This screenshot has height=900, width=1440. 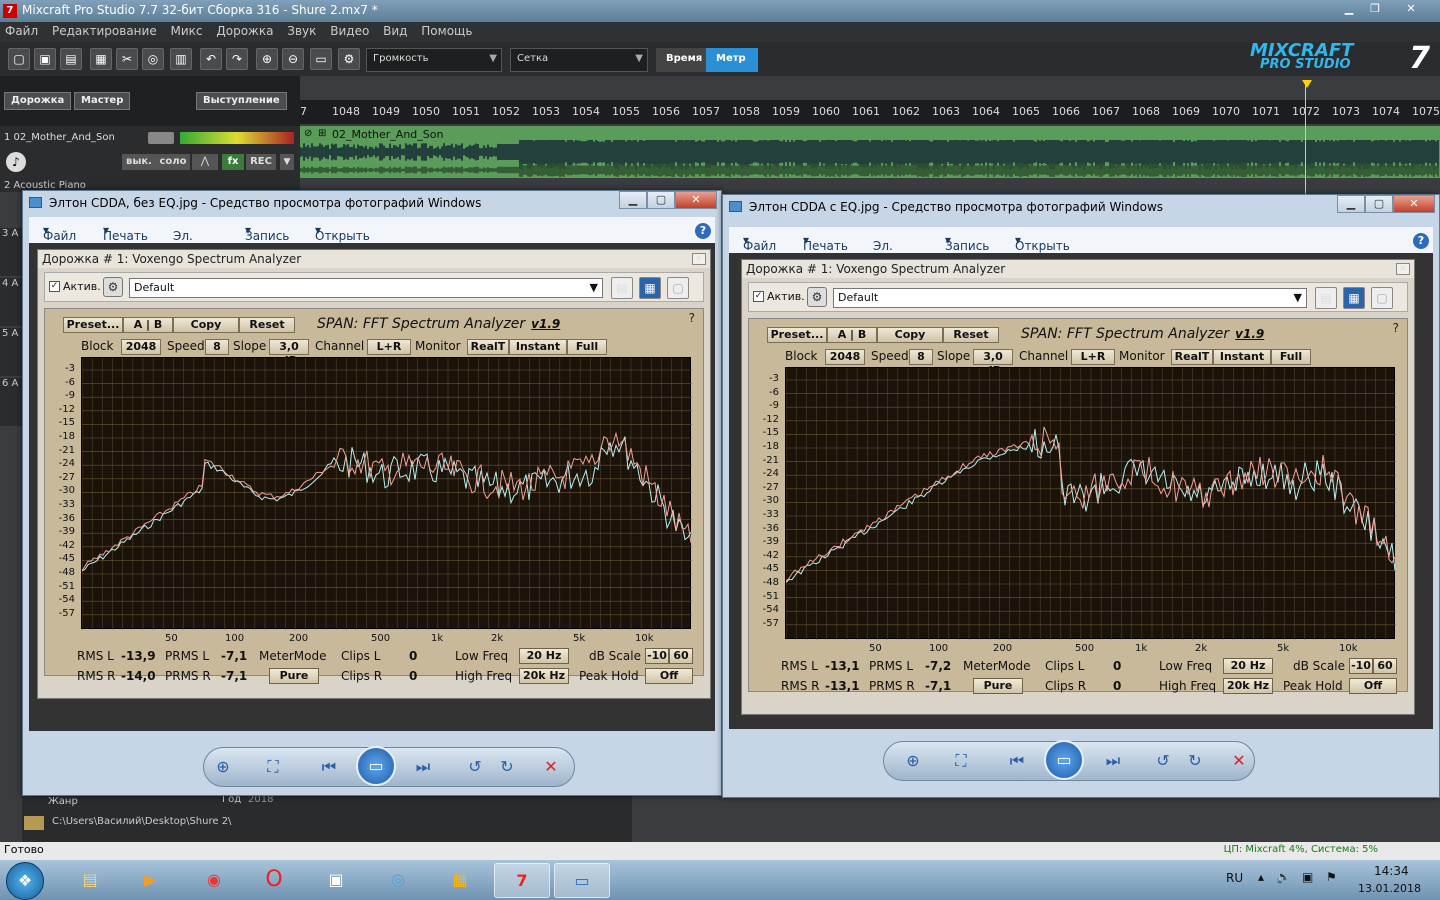 What do you see at coordinates (1239, 762) in the screenshot?
I see `delete-icon: ✕` at bounding box center [1239, 762].